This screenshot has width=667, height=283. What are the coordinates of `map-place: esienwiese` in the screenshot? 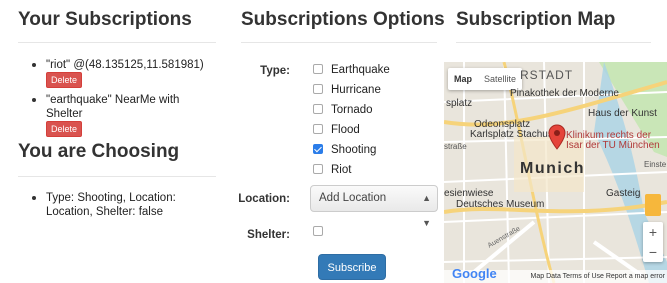 It's located at (469, 193).